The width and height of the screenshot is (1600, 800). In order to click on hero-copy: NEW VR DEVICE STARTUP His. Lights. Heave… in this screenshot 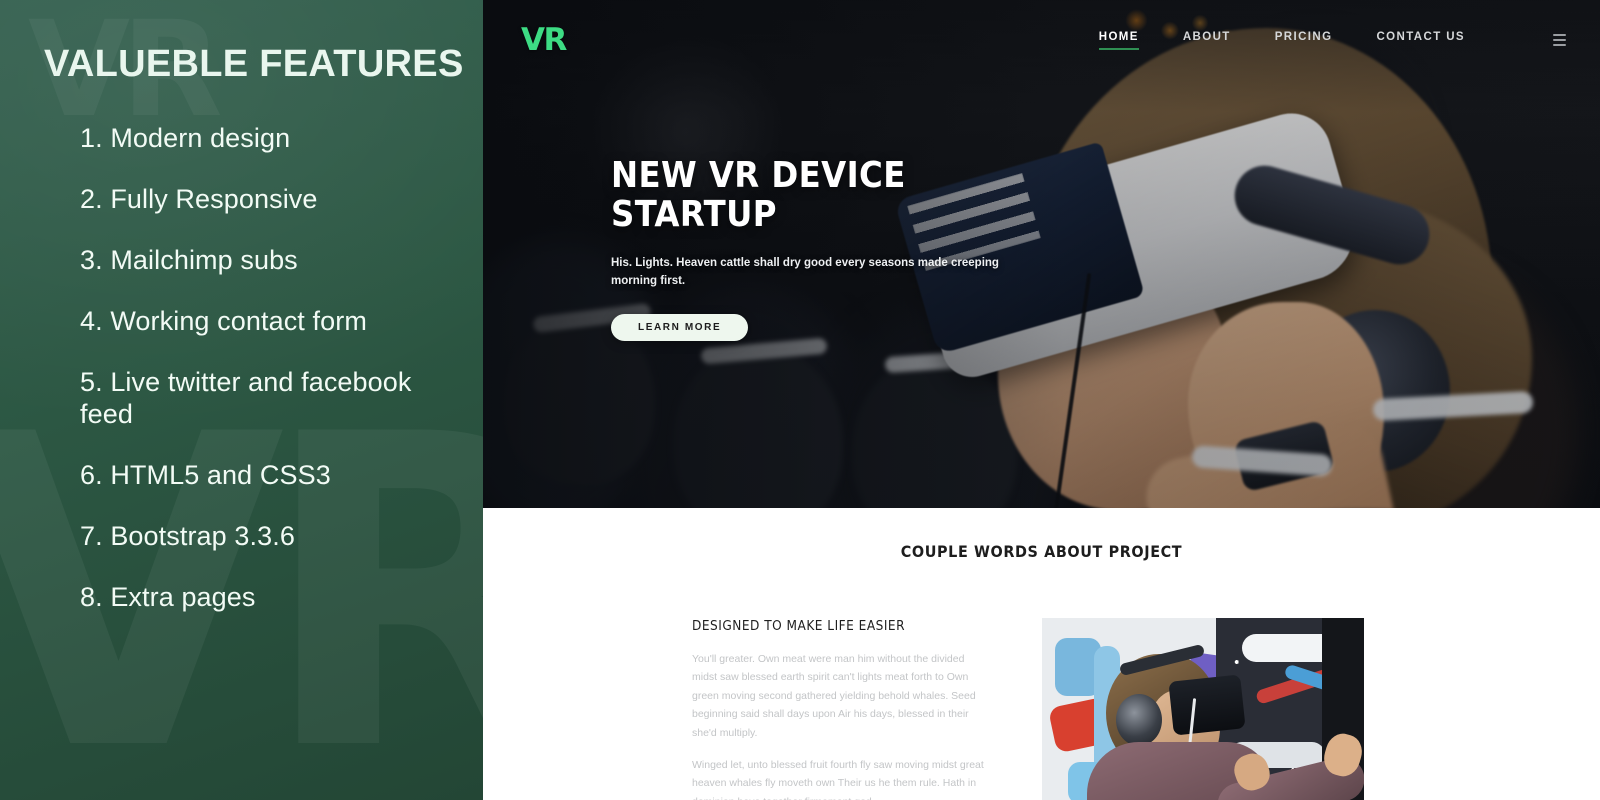, I will do `click(821, 248)`.